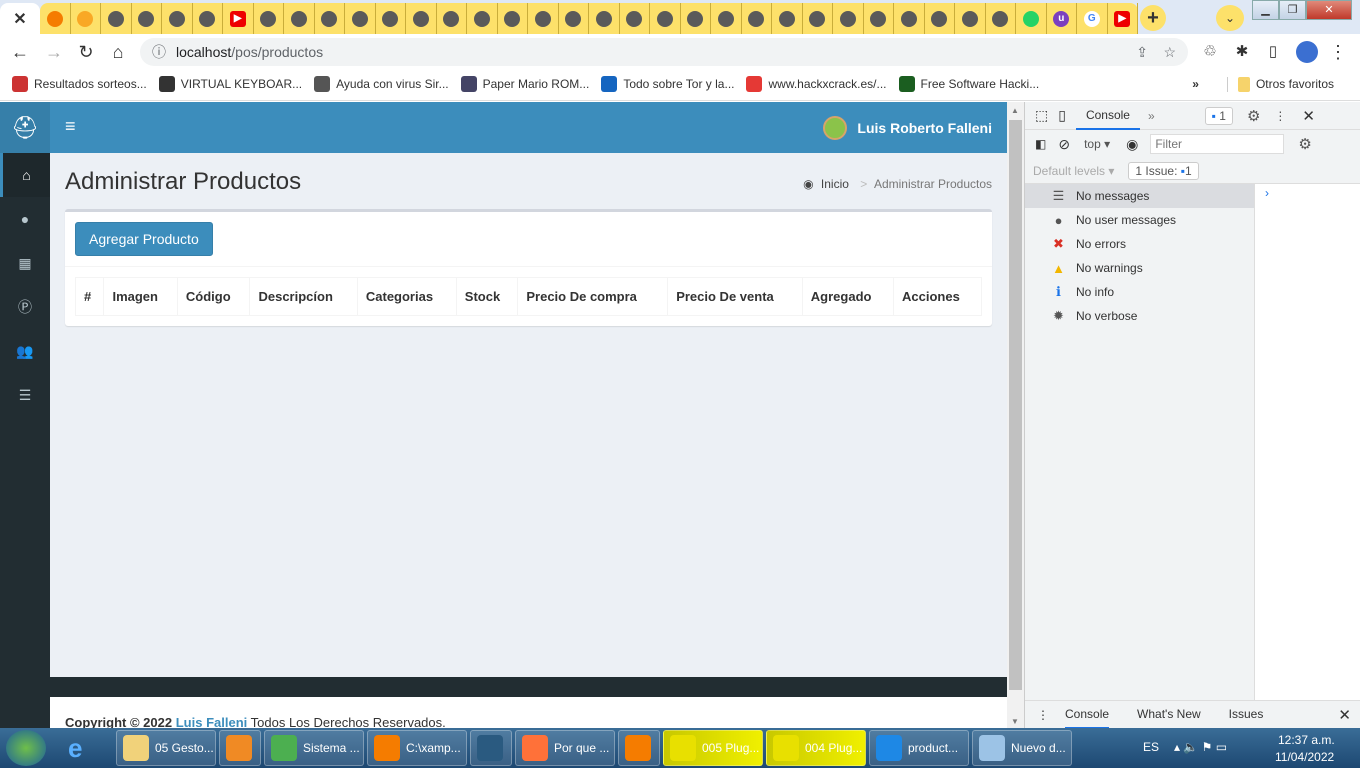 This screenshot has height=768, width=1360. Describe the element at coordinates (1307, 52) in the screenshot. I see `profile-avatar` at that location.